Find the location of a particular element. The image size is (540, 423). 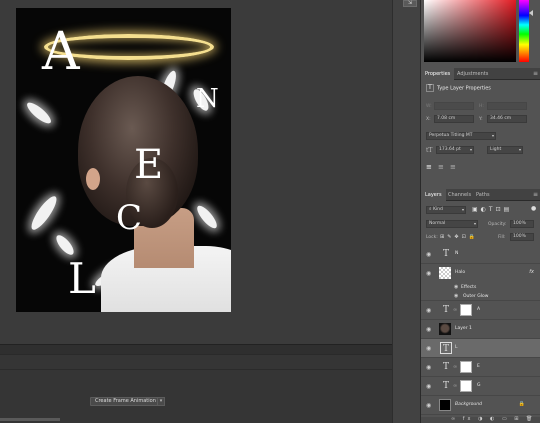

align-center-icon: ≡ is located at coordinates (441, 167).